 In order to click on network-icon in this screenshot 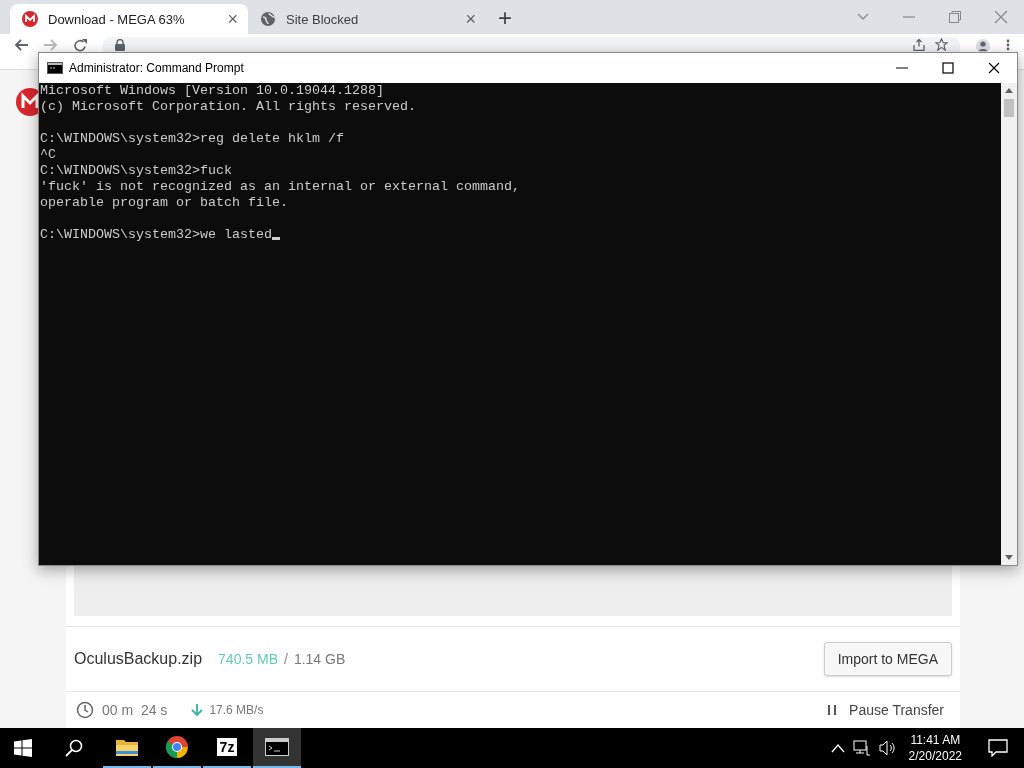, I will do `click(861, 748)`.